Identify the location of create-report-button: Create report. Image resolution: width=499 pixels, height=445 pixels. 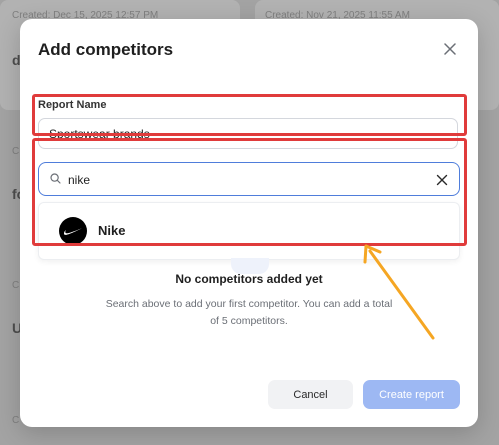
(411, 394).